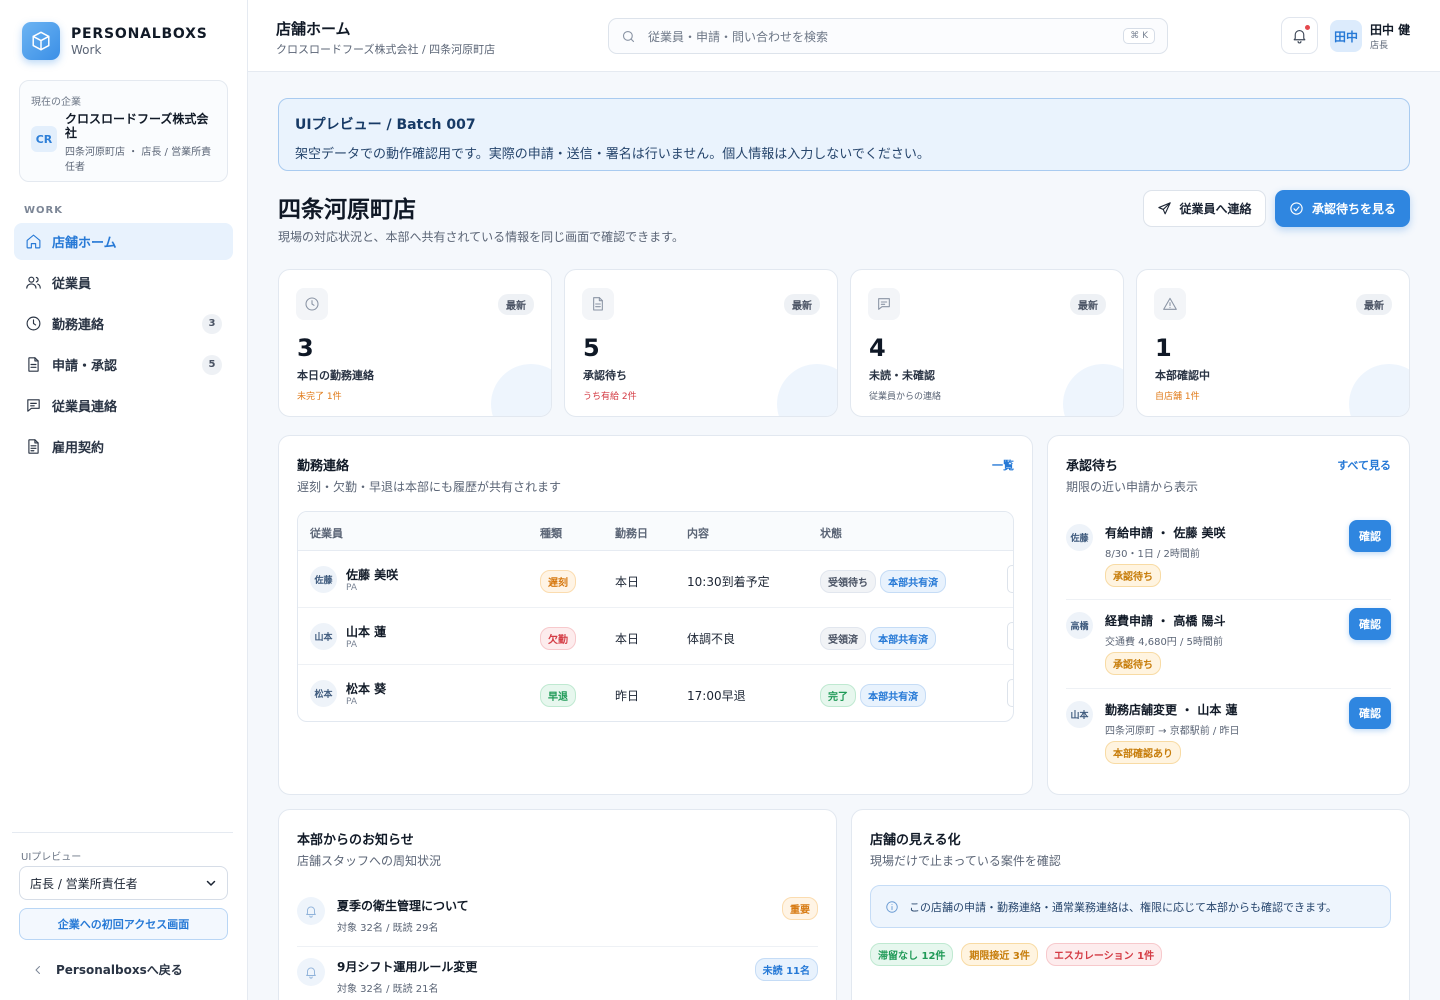  I want to click on stat-card-unread: 最新 4 未読・未確認 従業員からの連絡, so click(987, 343).